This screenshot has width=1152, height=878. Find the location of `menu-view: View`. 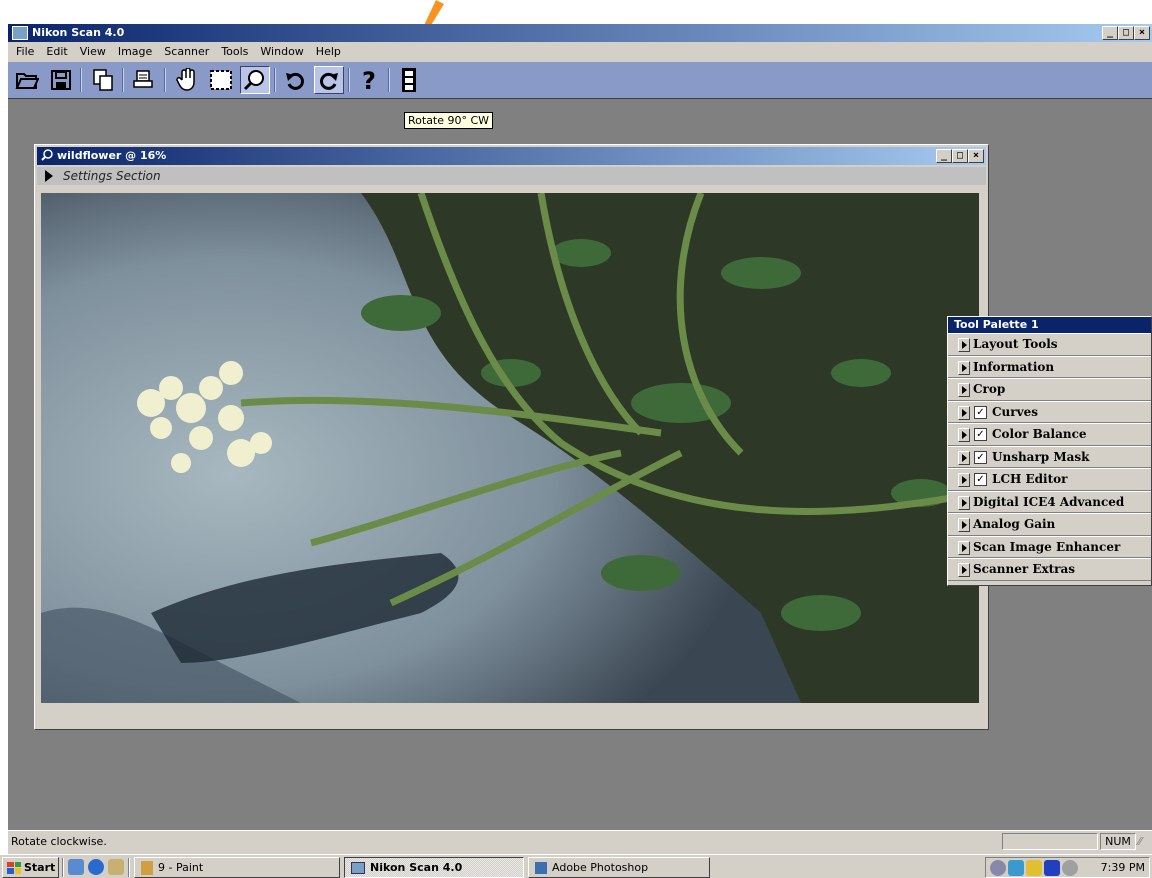

menu-view: View is located at coordinates (93, 51).